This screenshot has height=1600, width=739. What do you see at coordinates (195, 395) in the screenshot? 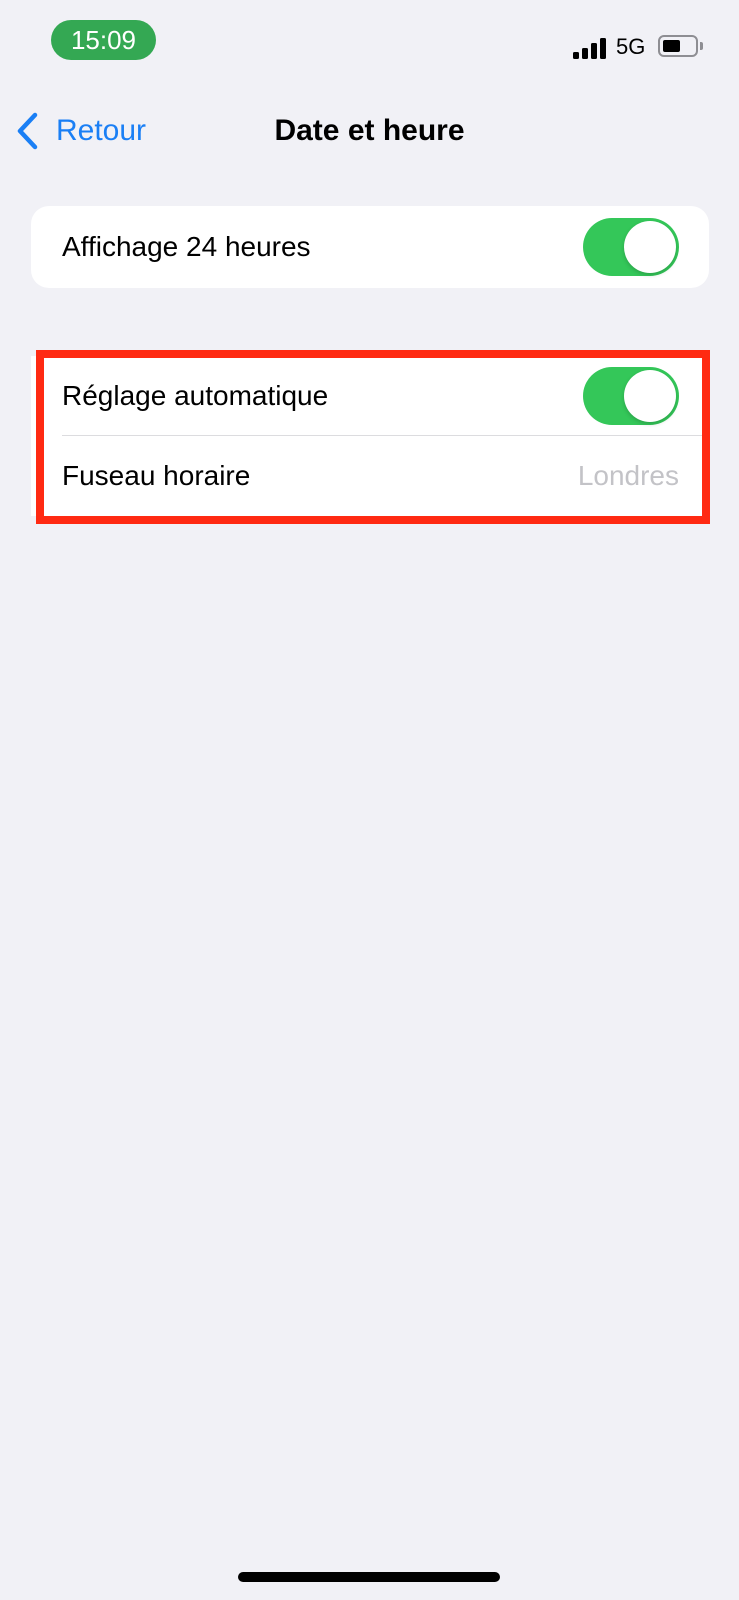
I see `setting-label-auto: Réglage automatique` at bounding box center [195, 395].